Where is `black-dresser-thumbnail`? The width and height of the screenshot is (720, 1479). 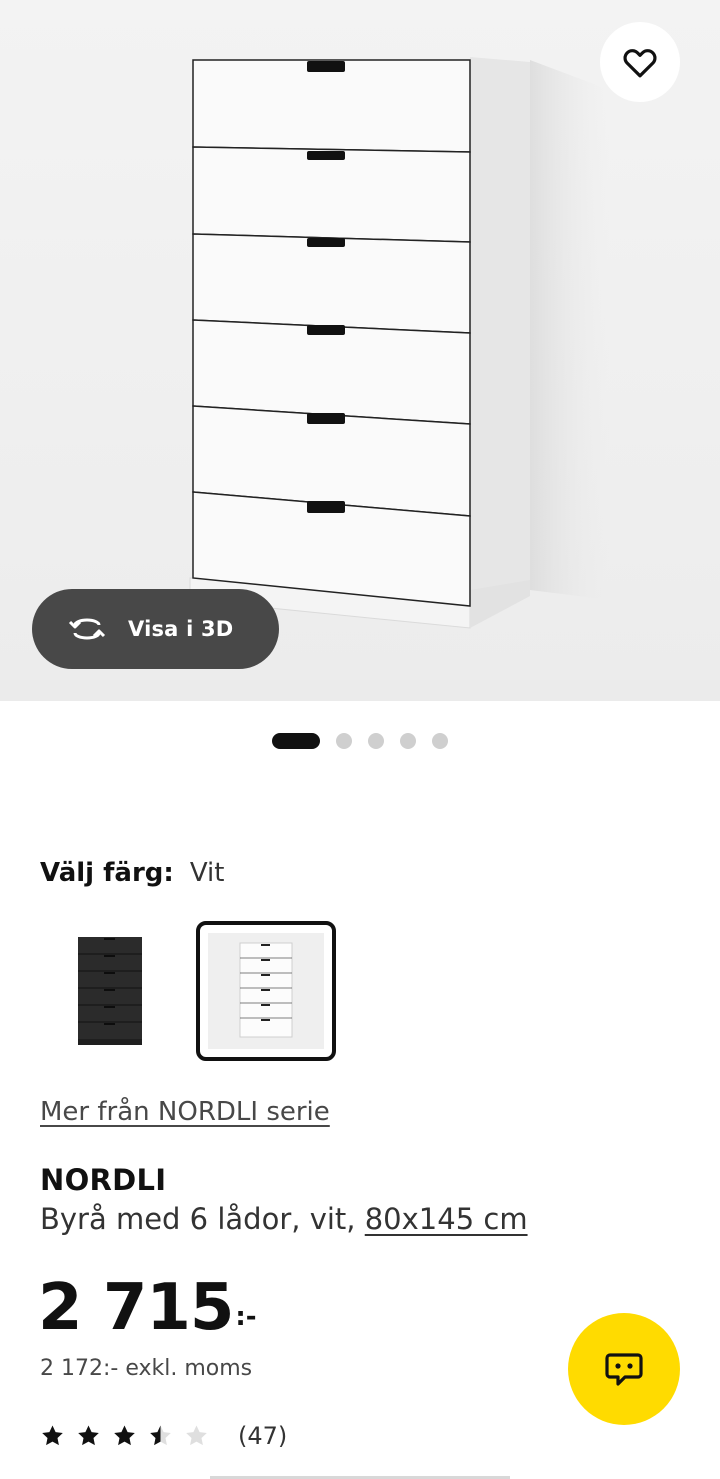
black-dresser-thumbnail is located at coordinates (110, 991).